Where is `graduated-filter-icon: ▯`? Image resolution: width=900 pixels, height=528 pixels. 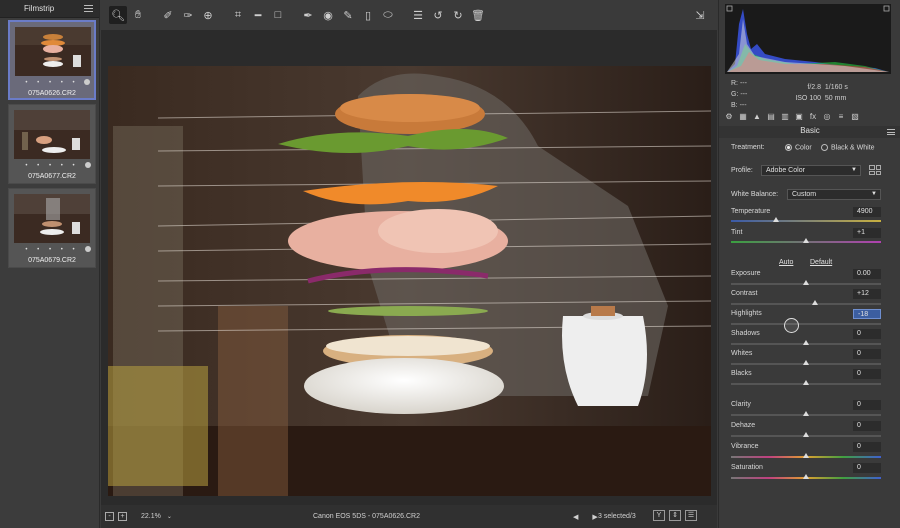
graduated-filter-icon: ▯ is located at coordinates (368, 15).